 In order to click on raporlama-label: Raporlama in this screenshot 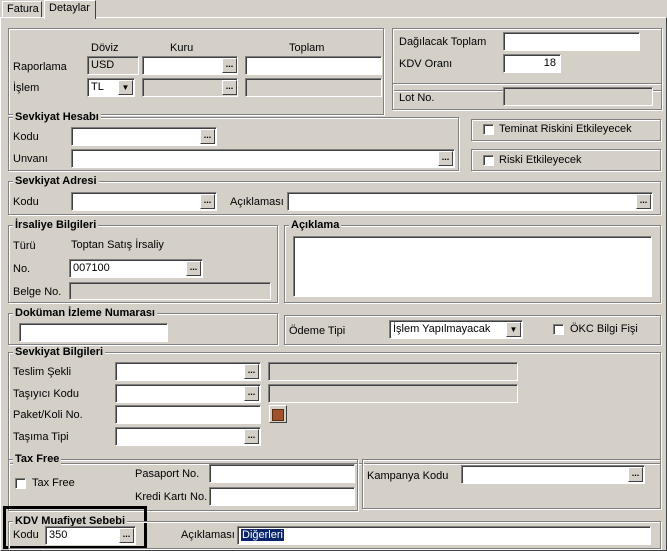, I will do `click(40, 67)`.